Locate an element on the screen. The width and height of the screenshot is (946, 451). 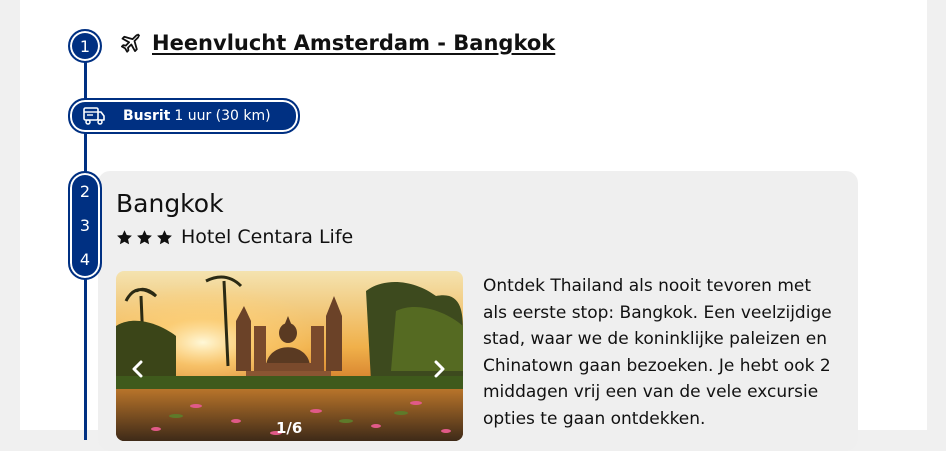
hotel-row: Hotel Centara Life is located at coordinates (234, 237).